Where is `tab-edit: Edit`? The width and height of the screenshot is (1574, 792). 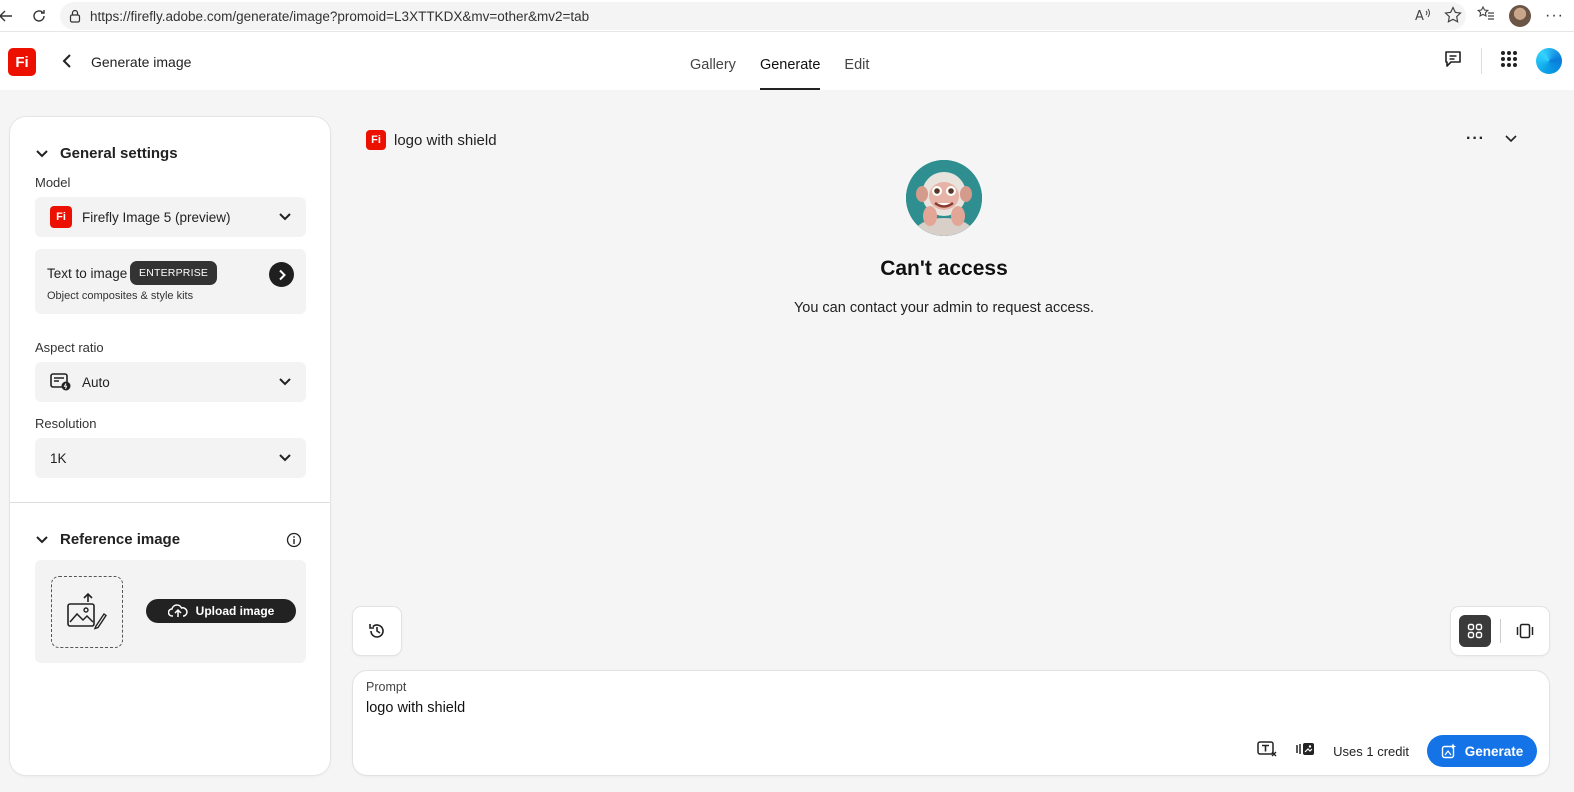 tab-edit: Edit is located at coordinates (856, 61).